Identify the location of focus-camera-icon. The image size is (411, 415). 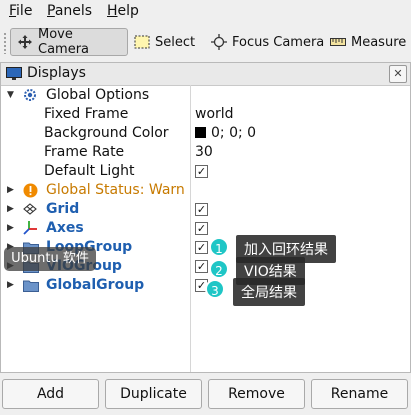
(219, 42).